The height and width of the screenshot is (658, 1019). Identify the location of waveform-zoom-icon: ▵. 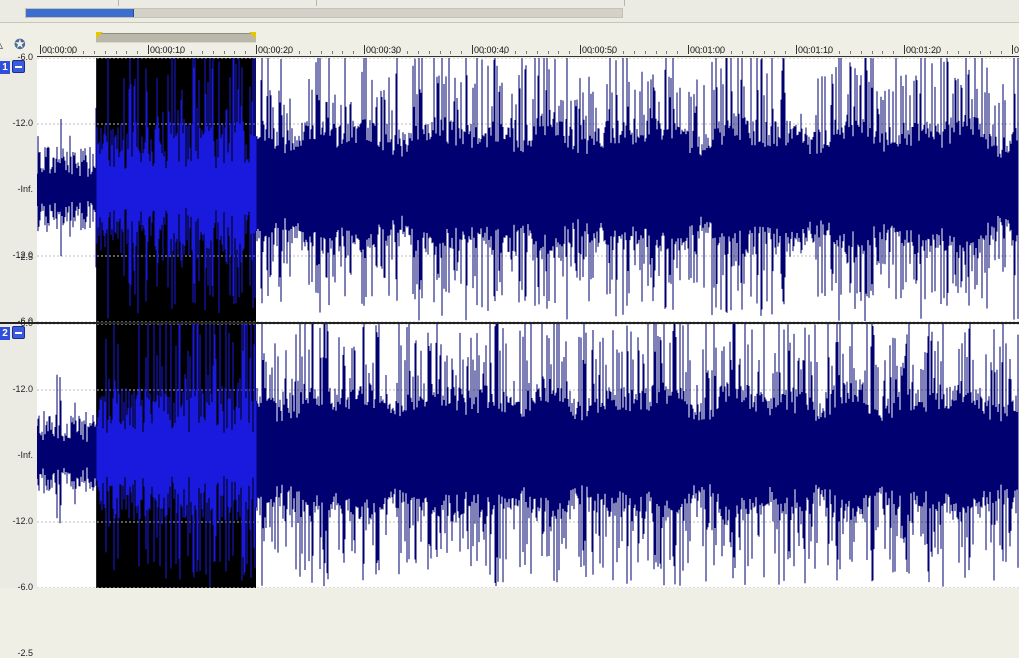
(1, 45).